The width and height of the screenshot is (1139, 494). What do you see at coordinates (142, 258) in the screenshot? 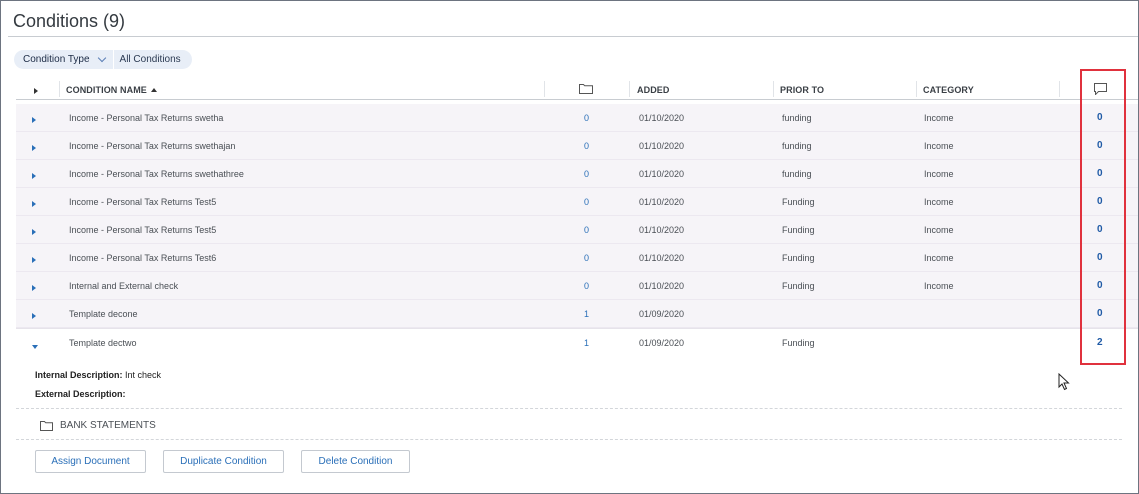
I see `condition-name: Income - Personal Tax Returns Test6` at bounding box center [142, 258].